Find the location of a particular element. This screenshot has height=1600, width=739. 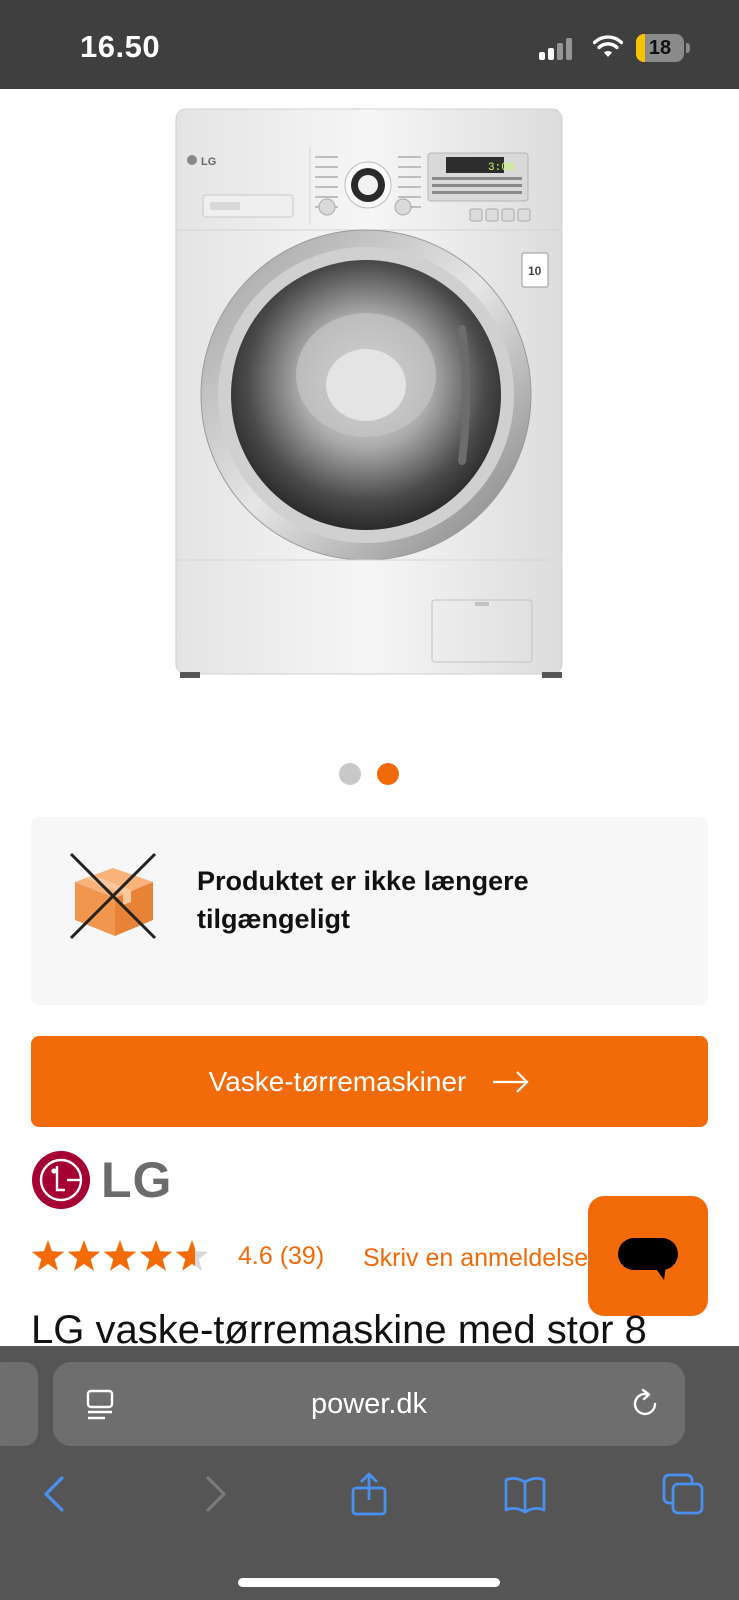

chat-bubble-icon is located at coordinates (648, 1259).